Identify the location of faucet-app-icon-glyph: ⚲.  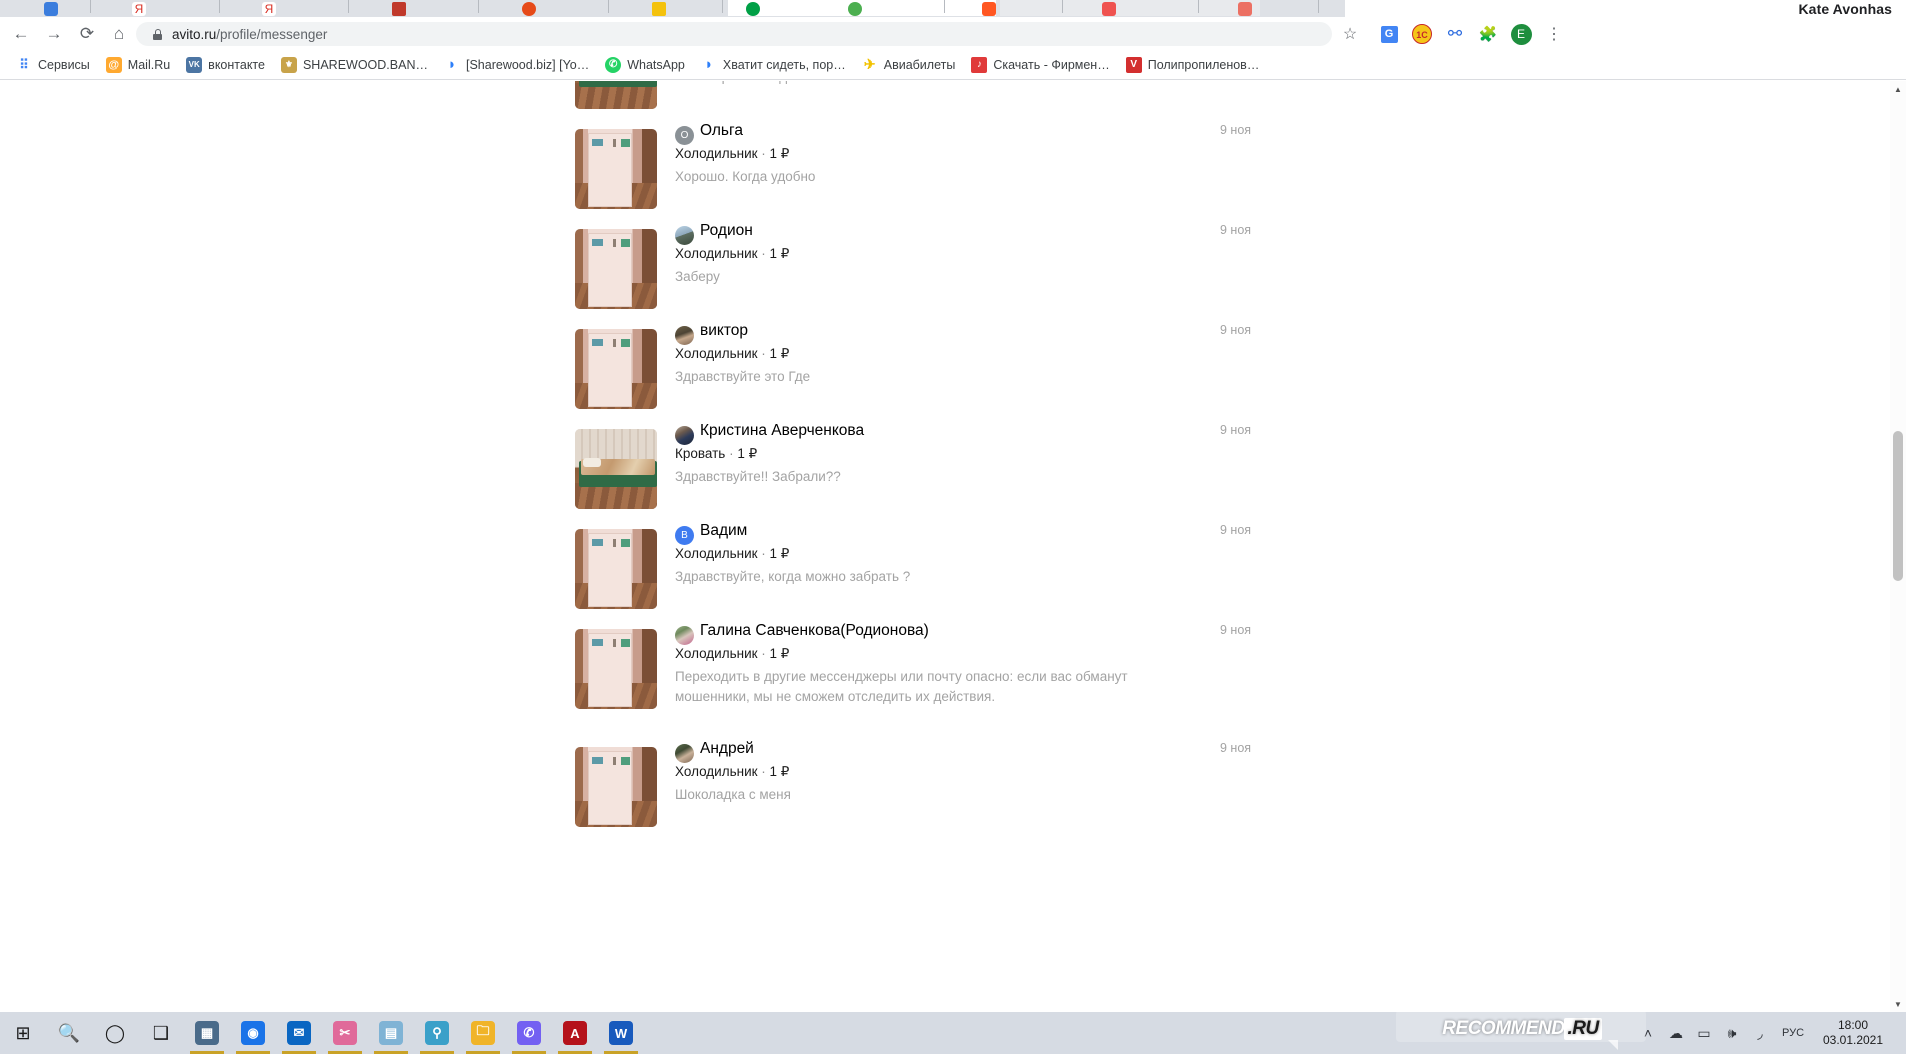
(437, 1033).